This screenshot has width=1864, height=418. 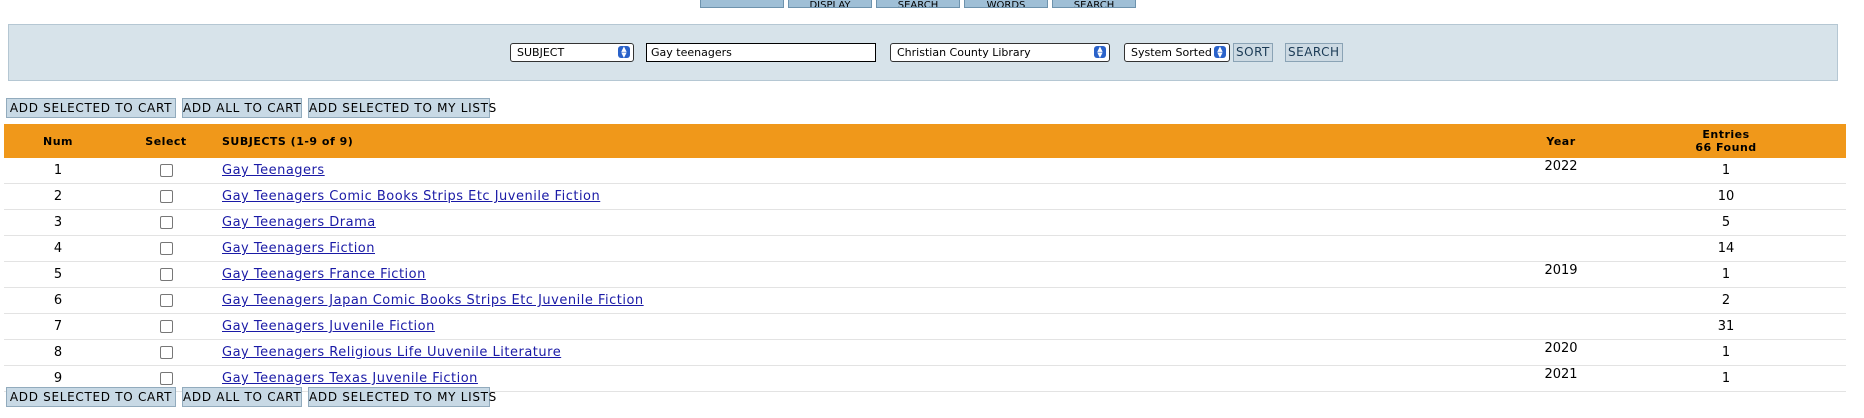 What do you see at coordinates (1726, 326) in the screenshot?
I see `row-entries: 31` at bounding box center [1726, 326].